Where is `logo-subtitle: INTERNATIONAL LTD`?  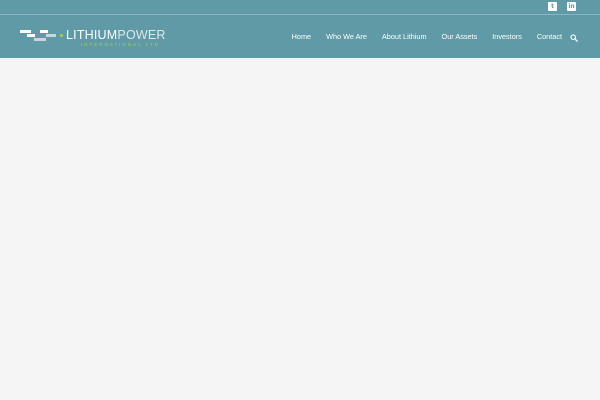 logo-subtitle: INTERNATIONAL LTD is located at coordinates (120, 44).